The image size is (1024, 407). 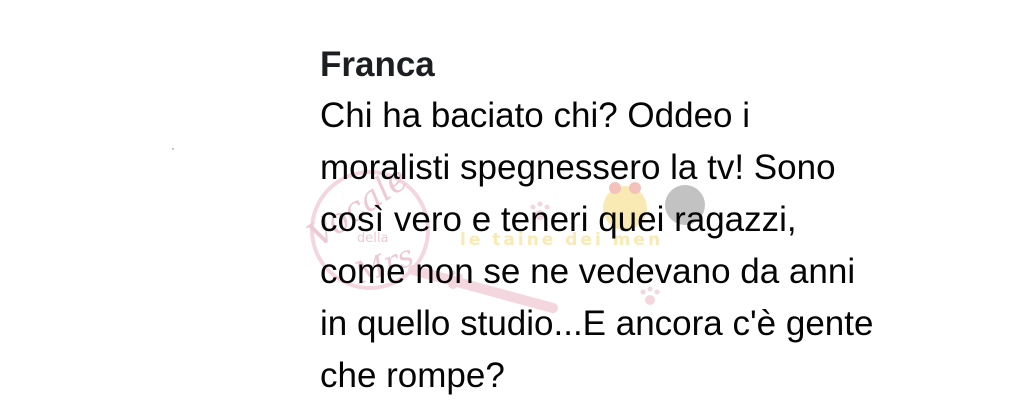 I want to click on comment-author: Franca, so click(x=650, y=65).